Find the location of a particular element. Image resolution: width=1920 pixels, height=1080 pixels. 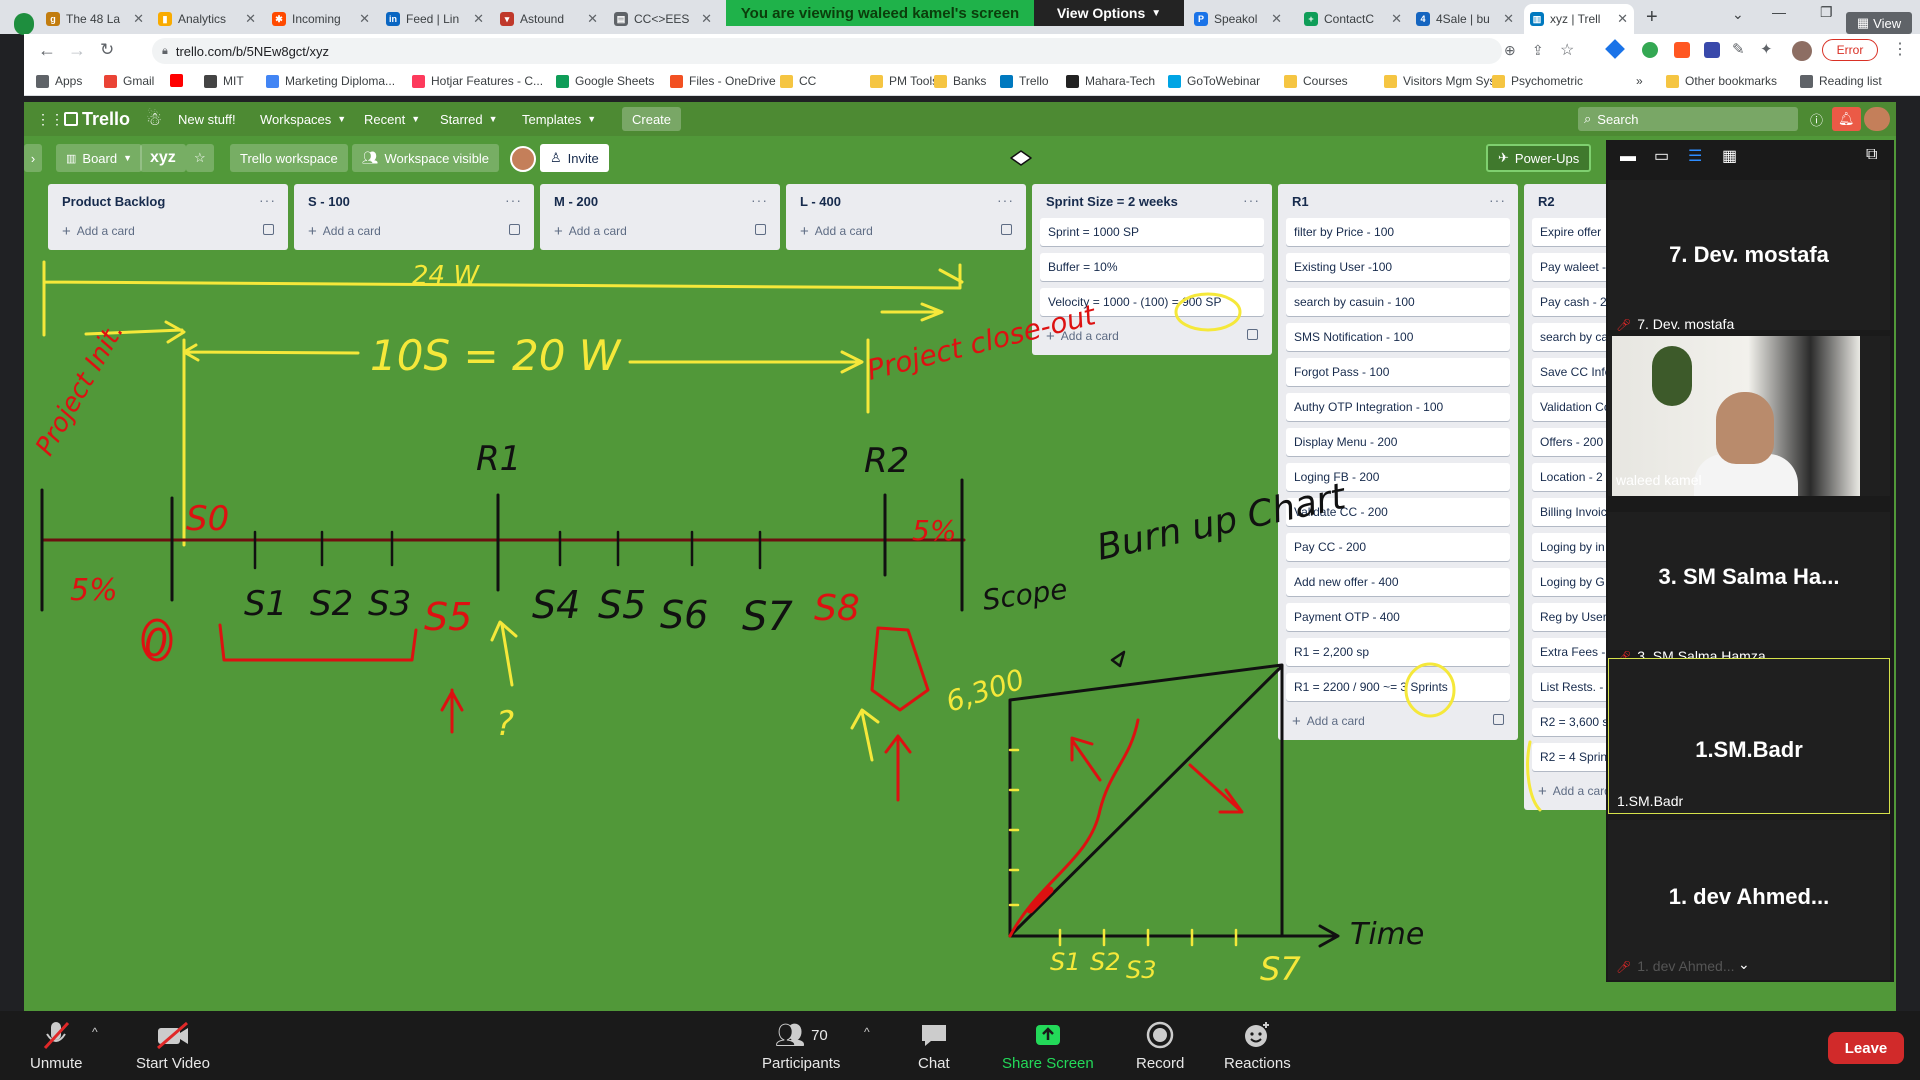

list-title: M - 200 is located at coordinates (660, 201).